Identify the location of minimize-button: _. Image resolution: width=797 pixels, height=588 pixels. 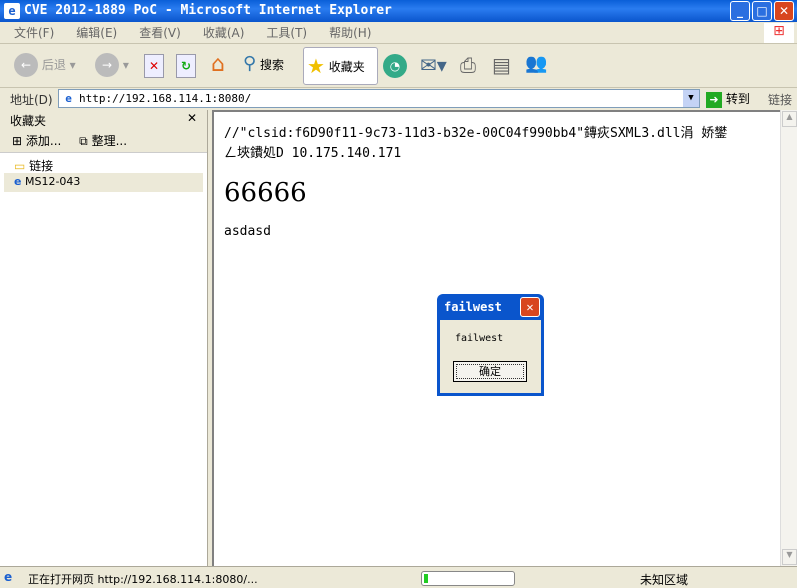
(740, 11).